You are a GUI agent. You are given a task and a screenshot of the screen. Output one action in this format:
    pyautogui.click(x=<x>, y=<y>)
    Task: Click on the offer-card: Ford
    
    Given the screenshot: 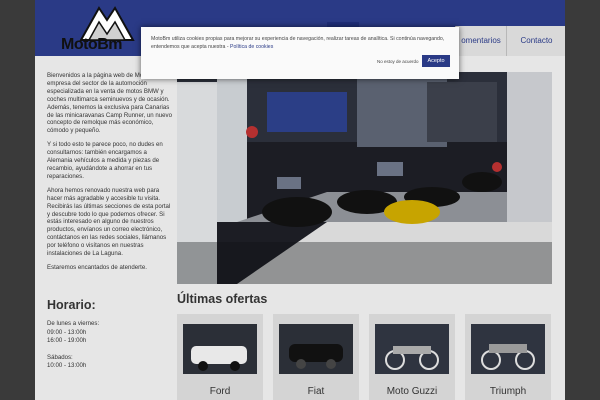 What is the action you would take?
    pyautogui.click(x=220, y=357)
    